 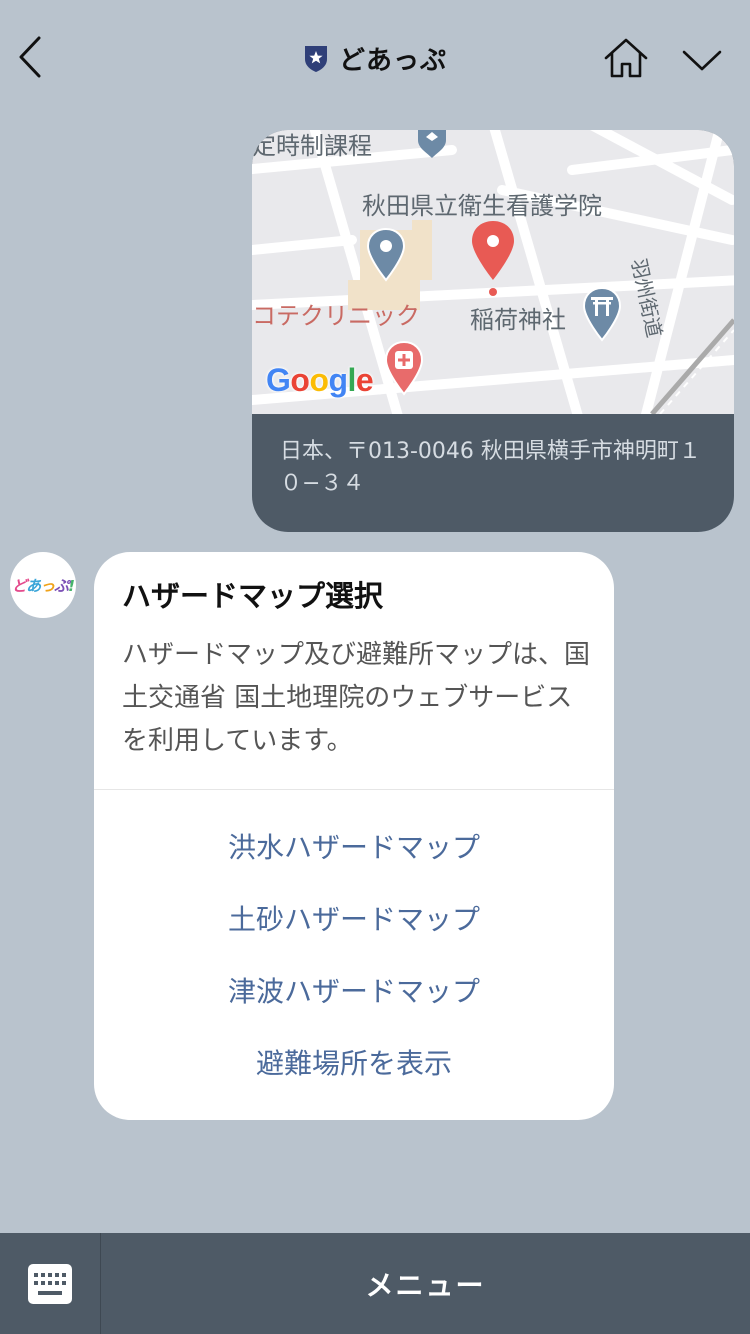 I want to click on map-marker-school-gray-icon, so click(x=386, y=255).